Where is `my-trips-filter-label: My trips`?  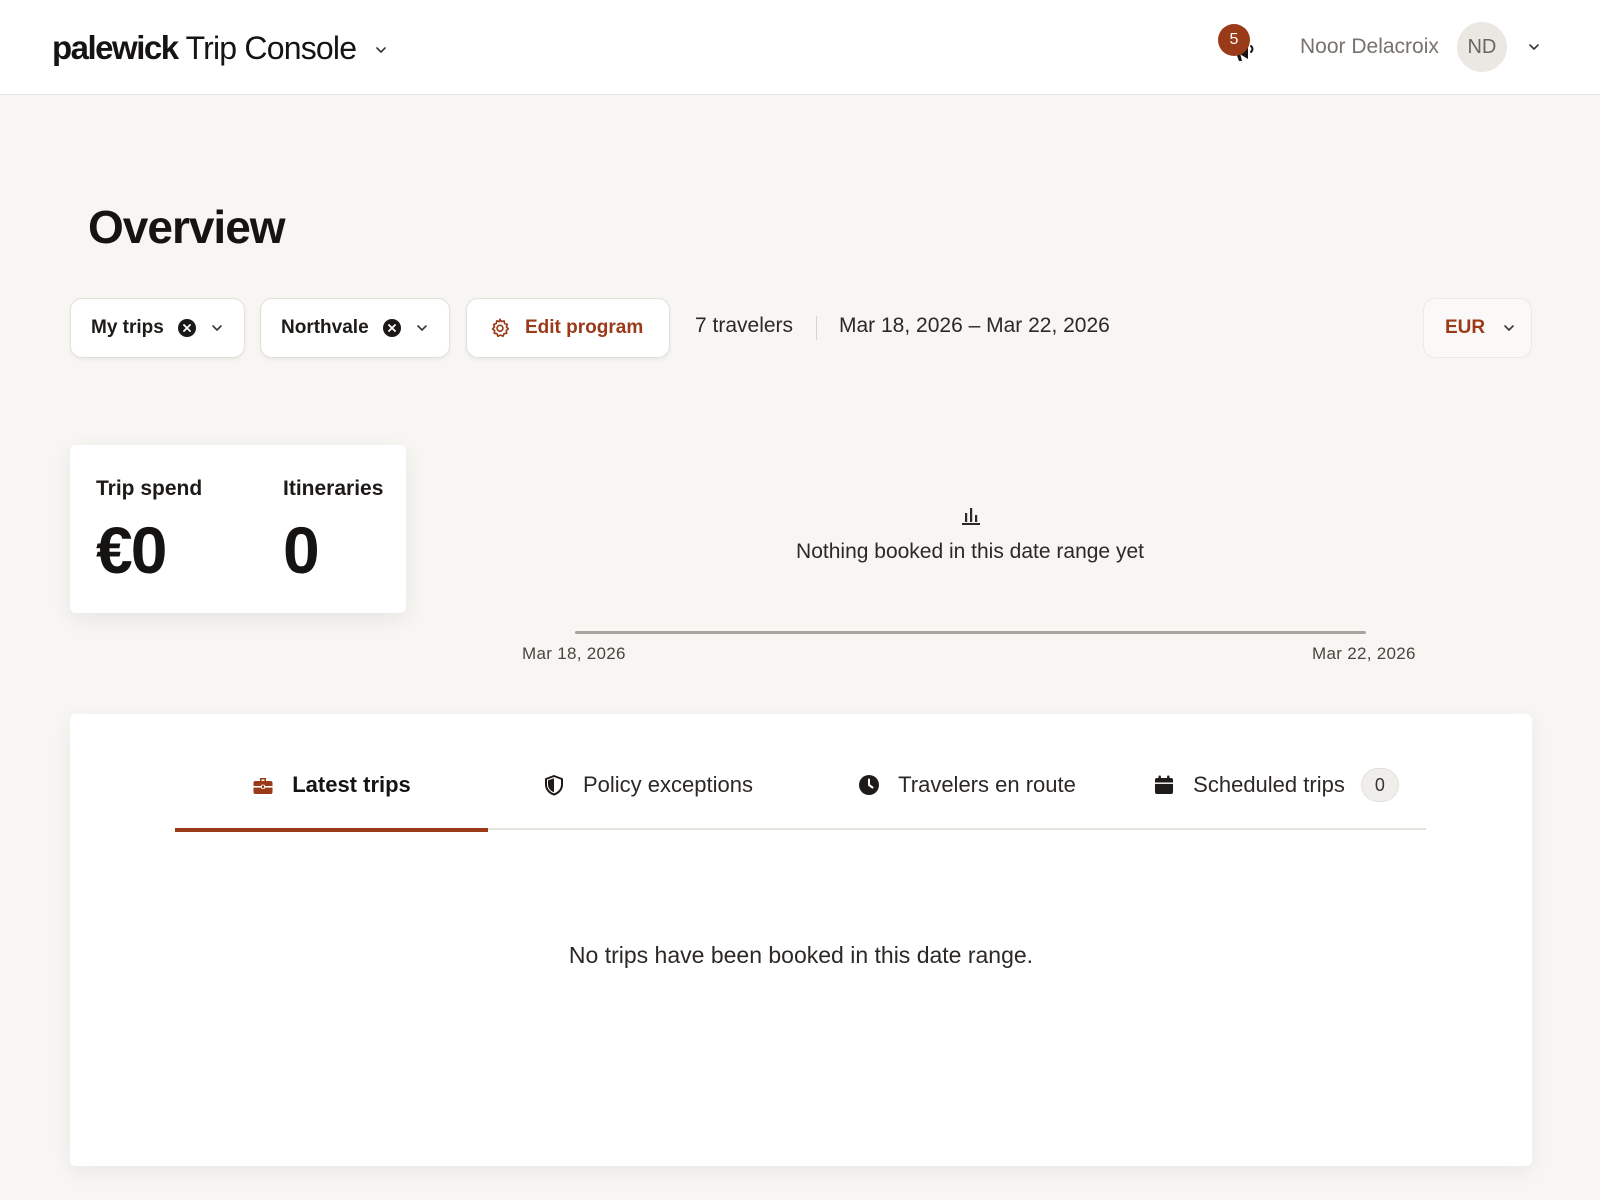
my-trips-filter-label: My trips is located at coordinates (127, 327).